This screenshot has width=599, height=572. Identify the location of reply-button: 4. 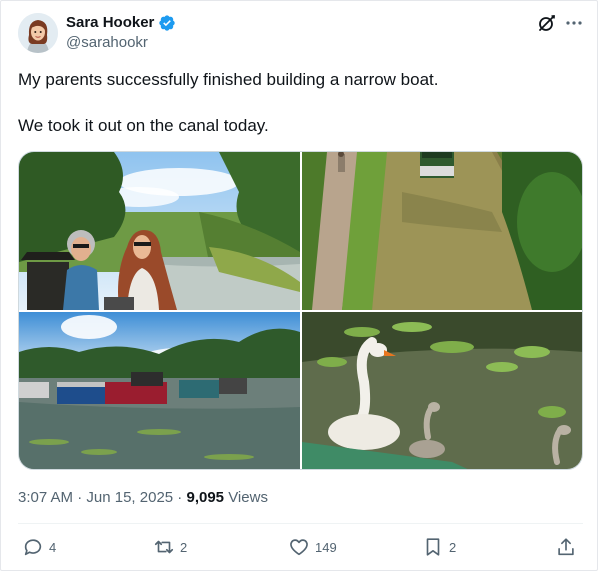
(39, 547).